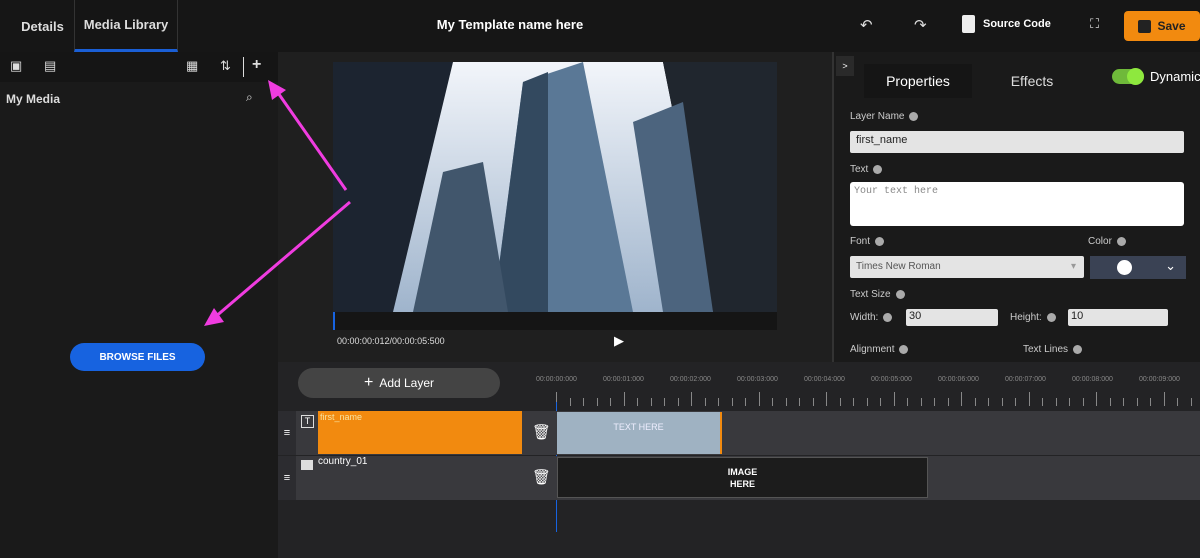 This screenshot has height=558, width=1200. What do you see at coordinates (639, 433) in the screenshot?
I see `timeline-clip: TEXT HERE` at bounding box center [639, 433].